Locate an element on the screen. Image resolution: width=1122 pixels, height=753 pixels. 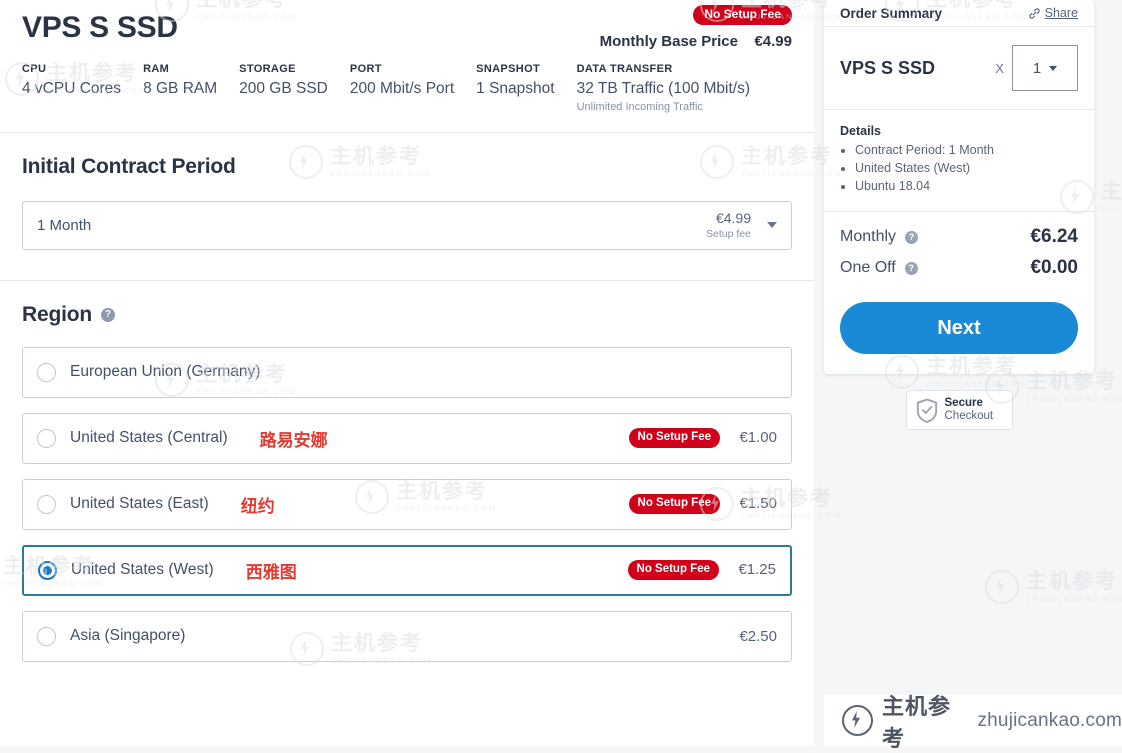
region-option-label: United States (West) is located at coordinates (142, 569).